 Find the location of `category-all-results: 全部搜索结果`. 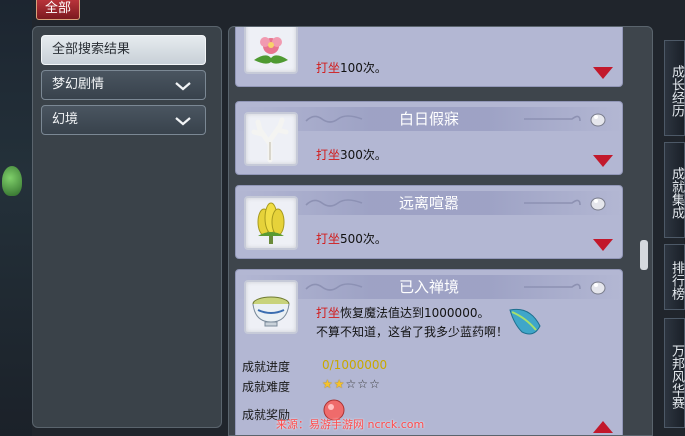

category-all-results: 全部搜索结果 is located at coordinates (123, 50).